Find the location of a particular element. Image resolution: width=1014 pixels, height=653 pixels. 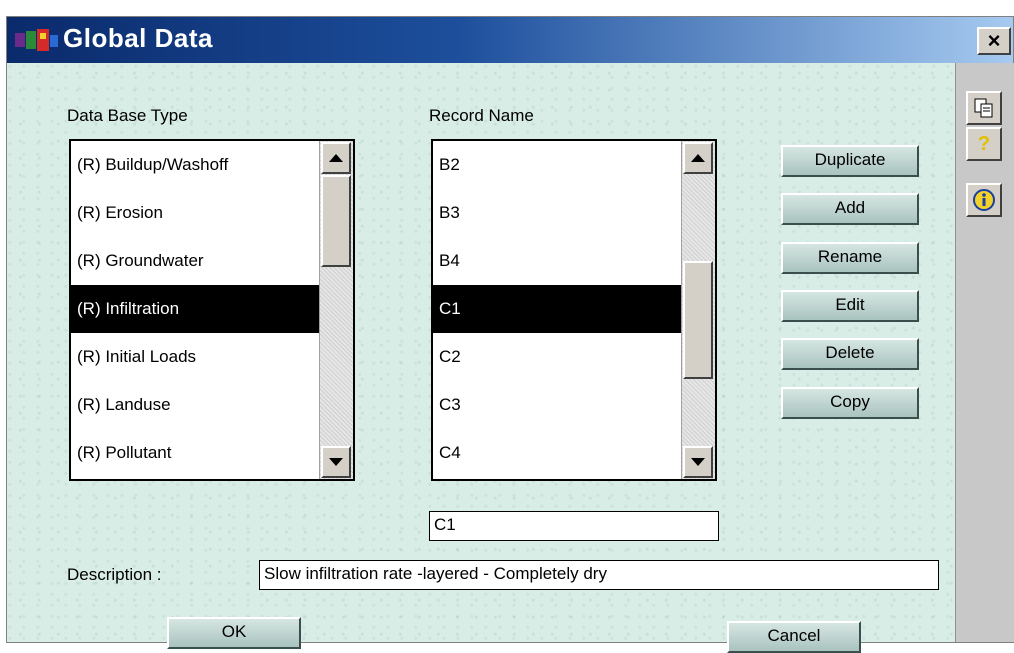

help-icon: ? is located at coordinates (984, 144).